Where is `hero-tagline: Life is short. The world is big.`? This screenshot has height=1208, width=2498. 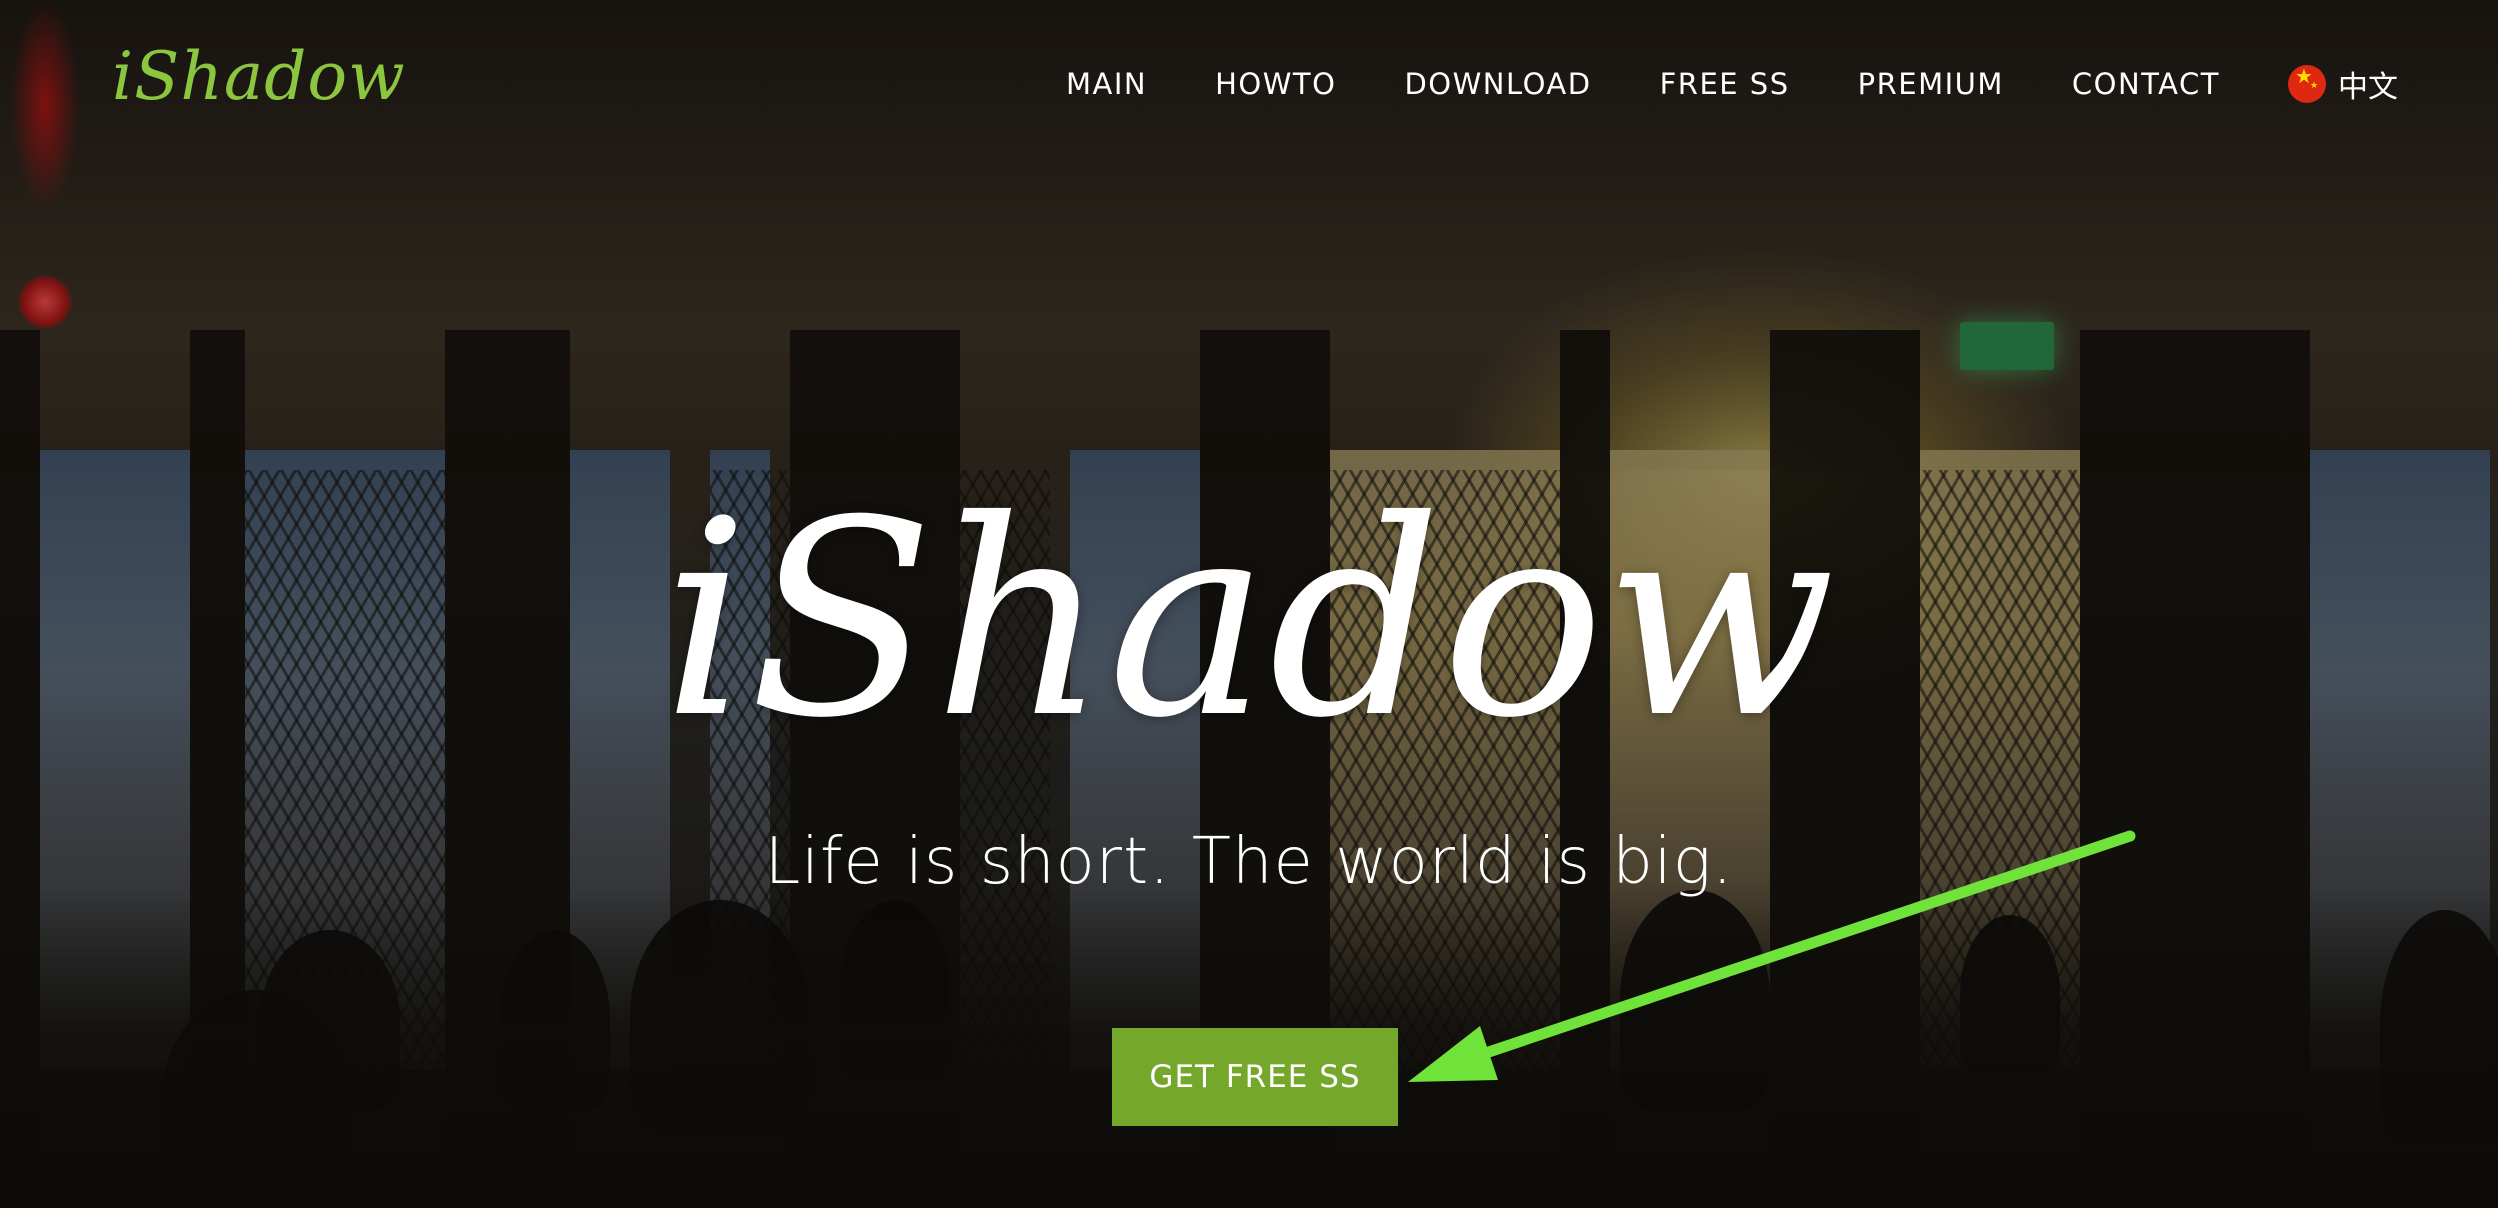 hero-tagline: Life is short. The world is big. is located at coordinates (1249, 862).